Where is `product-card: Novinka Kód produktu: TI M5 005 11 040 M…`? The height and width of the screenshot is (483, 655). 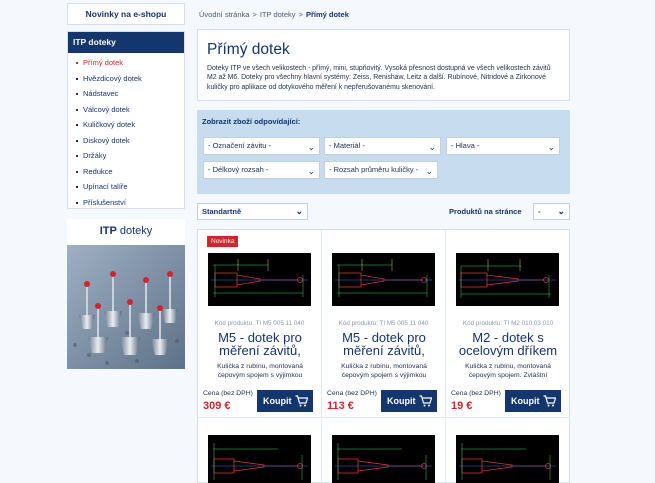 product-card: Novinka Kód produktu: TI M5 005 11 040 M… is located at coordinates (260, 324).